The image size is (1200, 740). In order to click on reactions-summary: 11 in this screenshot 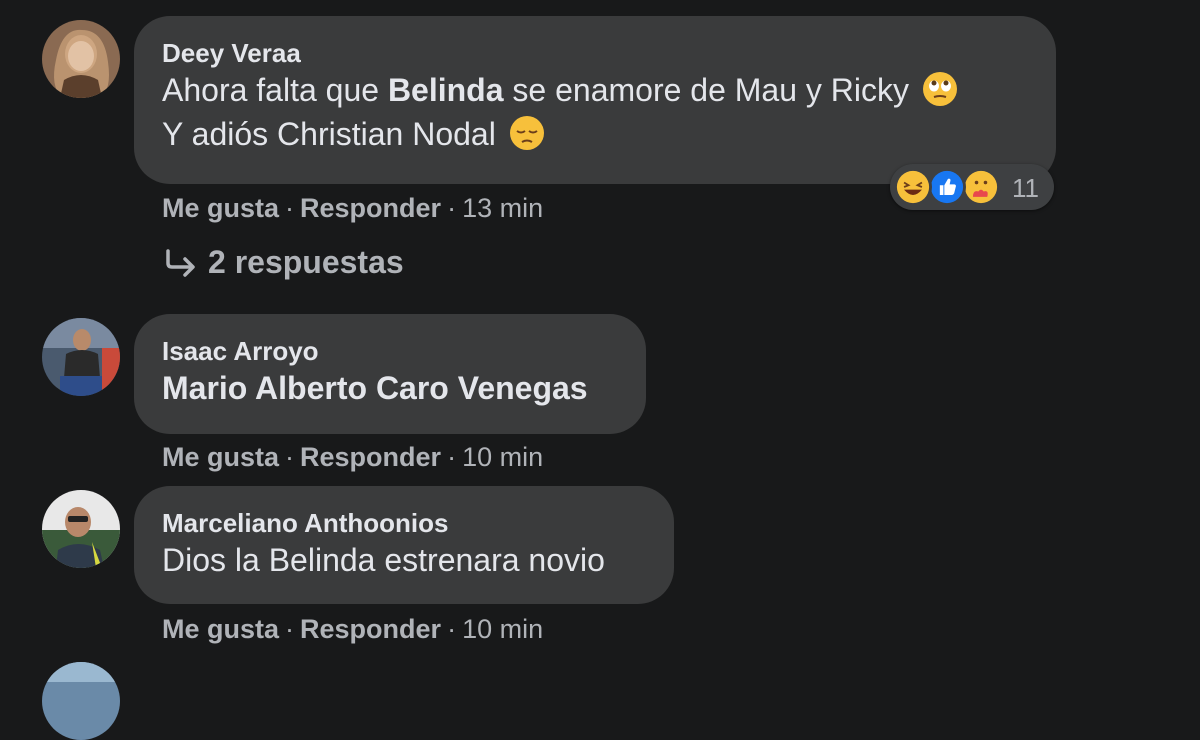, I will do `click(972, 187)`.